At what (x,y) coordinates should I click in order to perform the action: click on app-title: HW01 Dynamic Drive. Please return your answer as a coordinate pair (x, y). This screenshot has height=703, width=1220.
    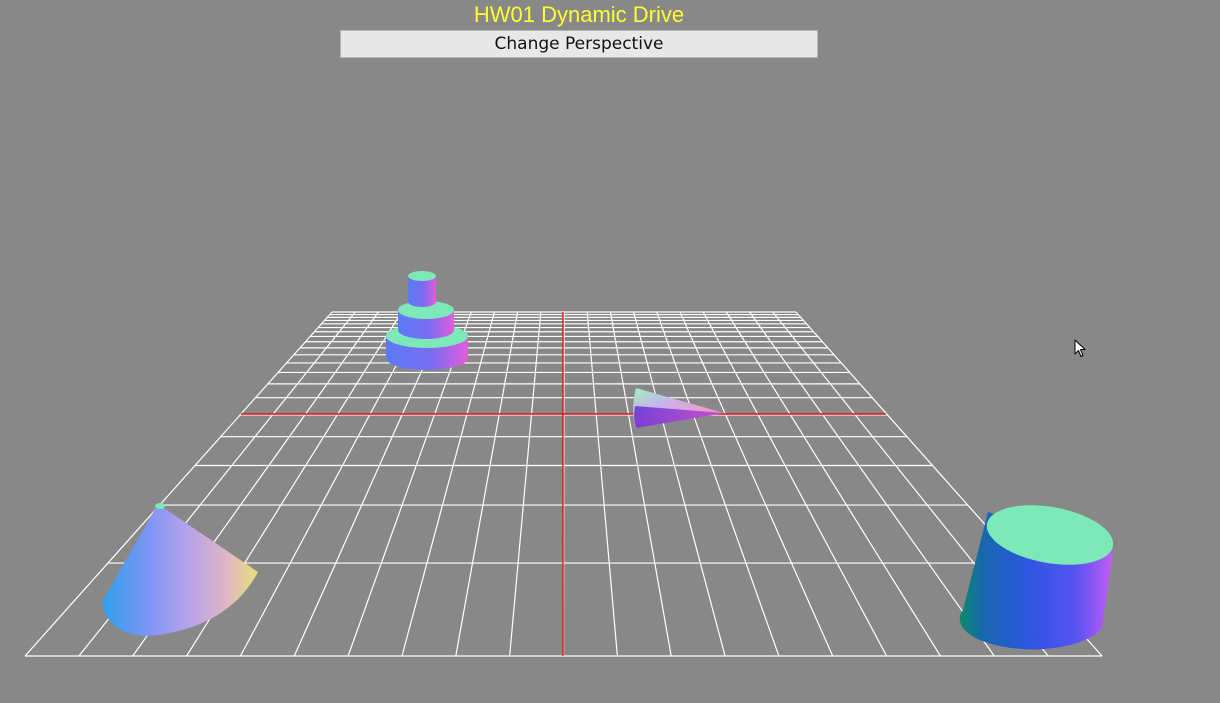
    Looking at the image, I should click on (579, 14).